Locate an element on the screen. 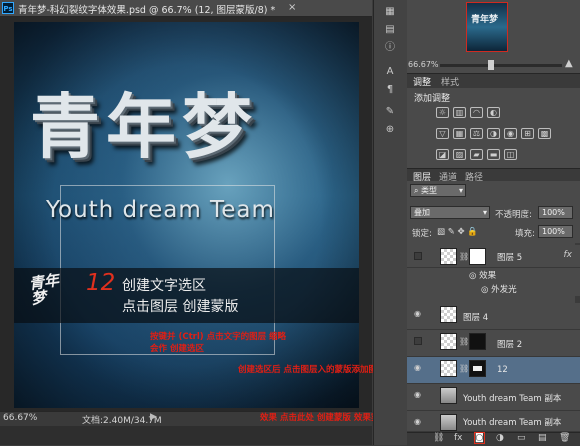  effect-name: ◎ 外发光 is located at coordinates (499, 290).